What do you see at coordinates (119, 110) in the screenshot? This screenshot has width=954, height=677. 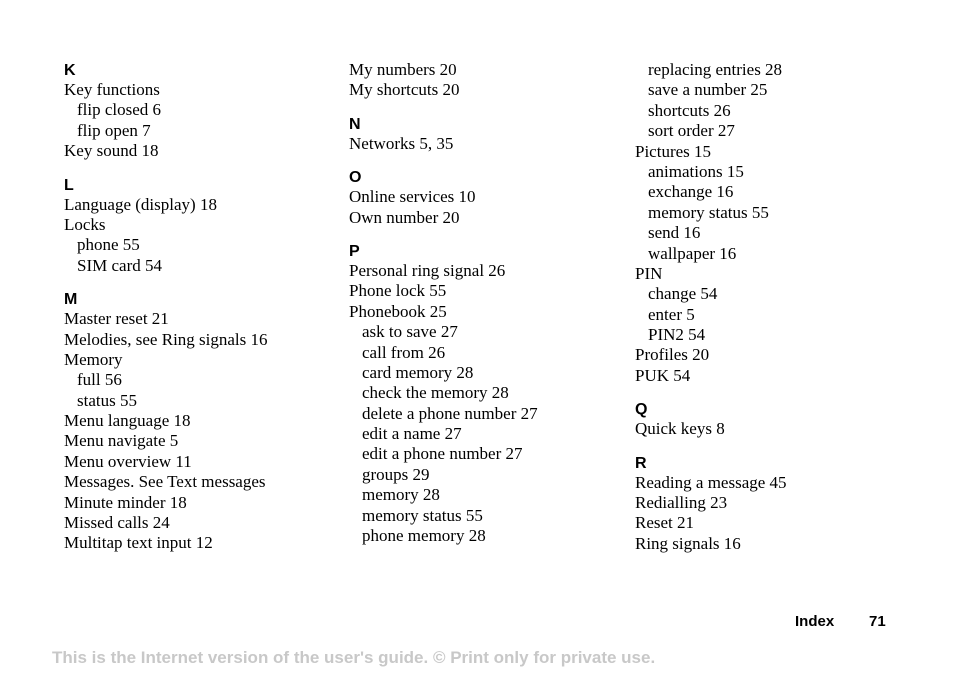 I see `index-subentry: flip closed 6` at bounding box center [119, 110].